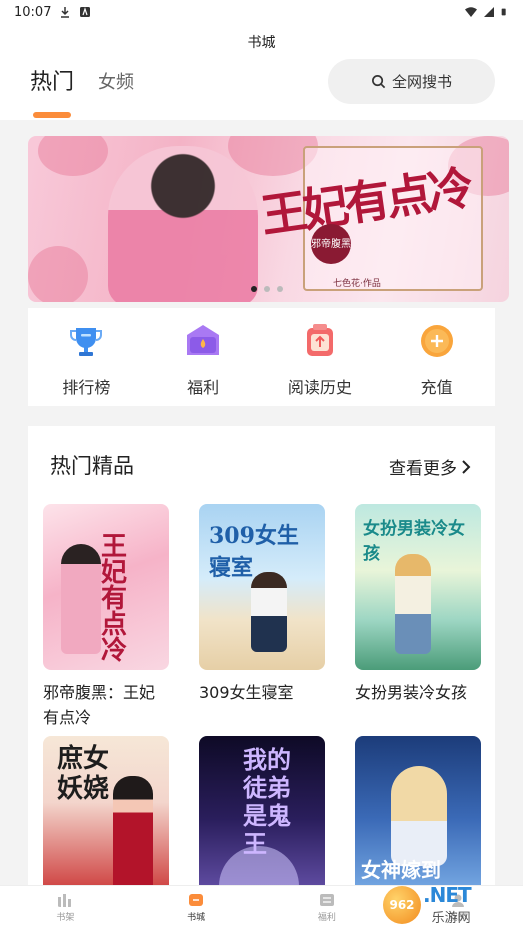 The image size is (523, 929). What do you see at coordinates (357, 284) in the screenshot?
I see `banner-author: 七色花·作品` at bounding box center [357, 284].